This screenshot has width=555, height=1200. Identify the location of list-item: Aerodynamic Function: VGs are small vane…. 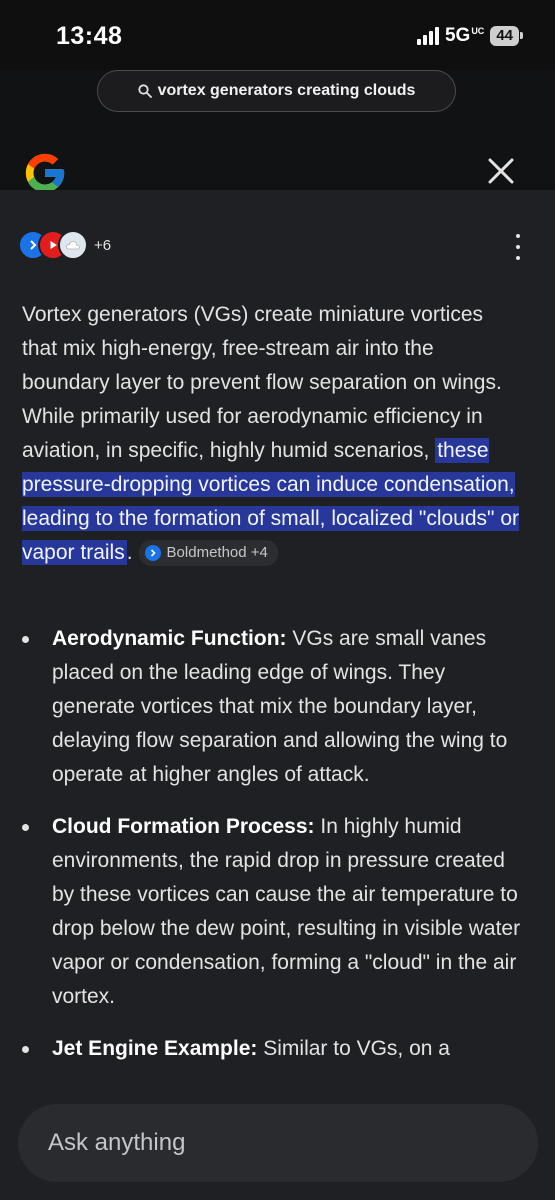
(277, 707).